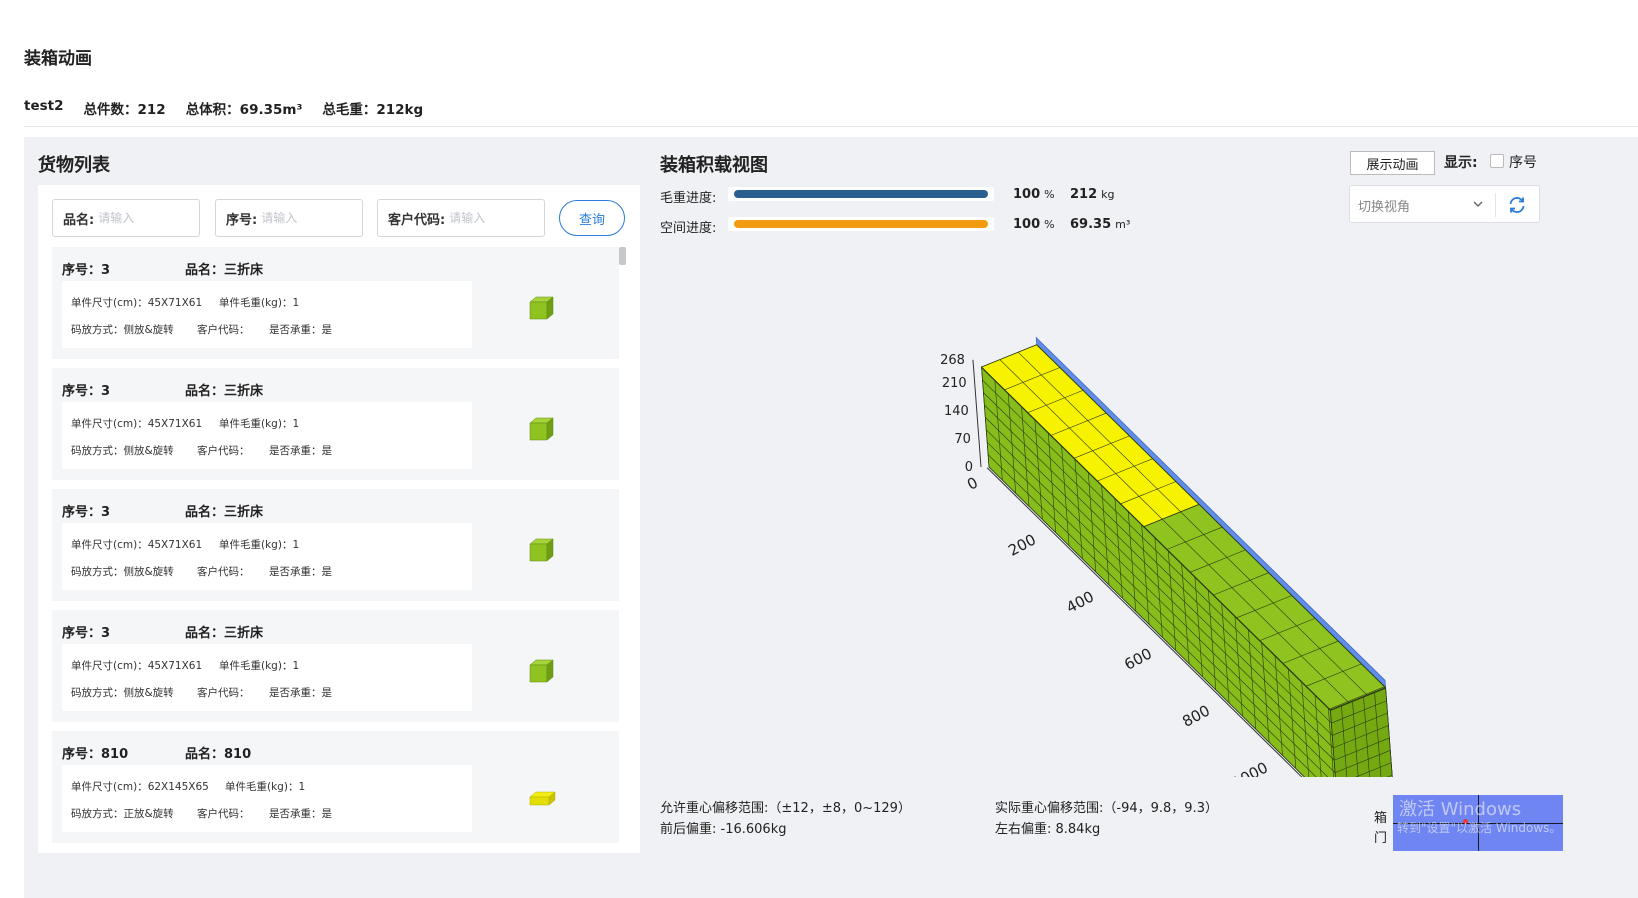 The image size is (1638, 898). What do you see at coordinates (79, 220) in the screenshot?
I see `name-filter-label: 品名:` at bounding box center [79, 220].